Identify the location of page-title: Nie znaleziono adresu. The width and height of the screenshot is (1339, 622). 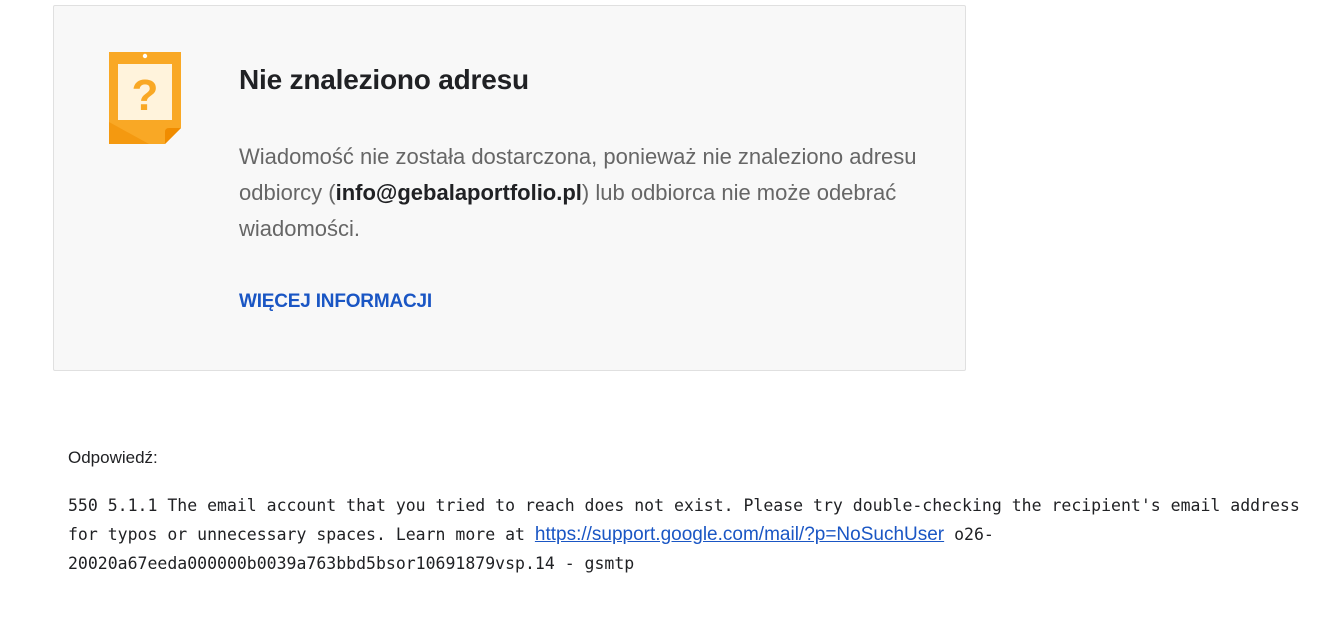
(384, 79).